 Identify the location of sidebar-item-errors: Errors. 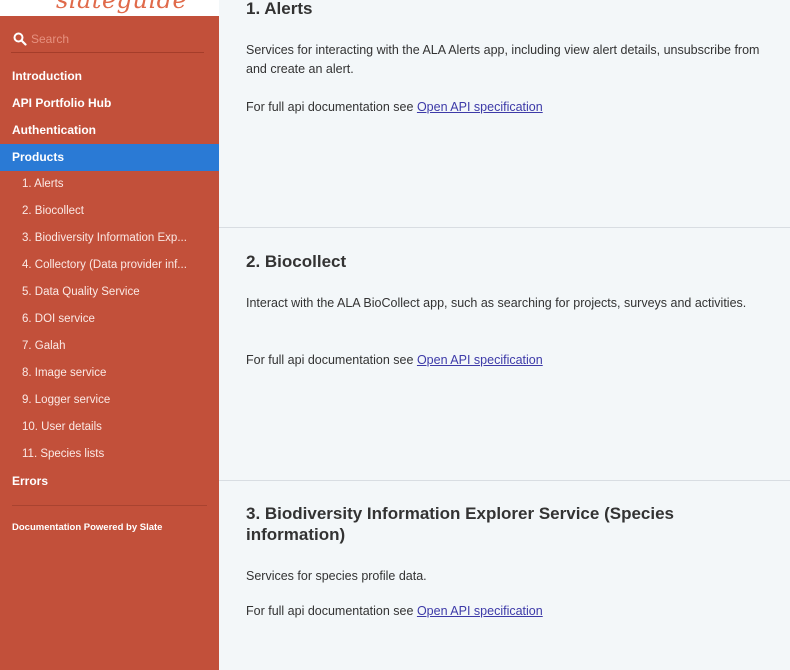
(109, 481).